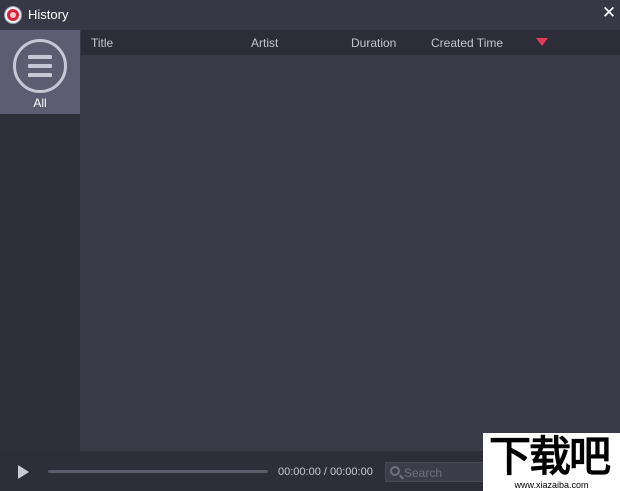  Describe the element at coordinates (13, 15) in the screenshot. I see `app-logo-icon` at that location.